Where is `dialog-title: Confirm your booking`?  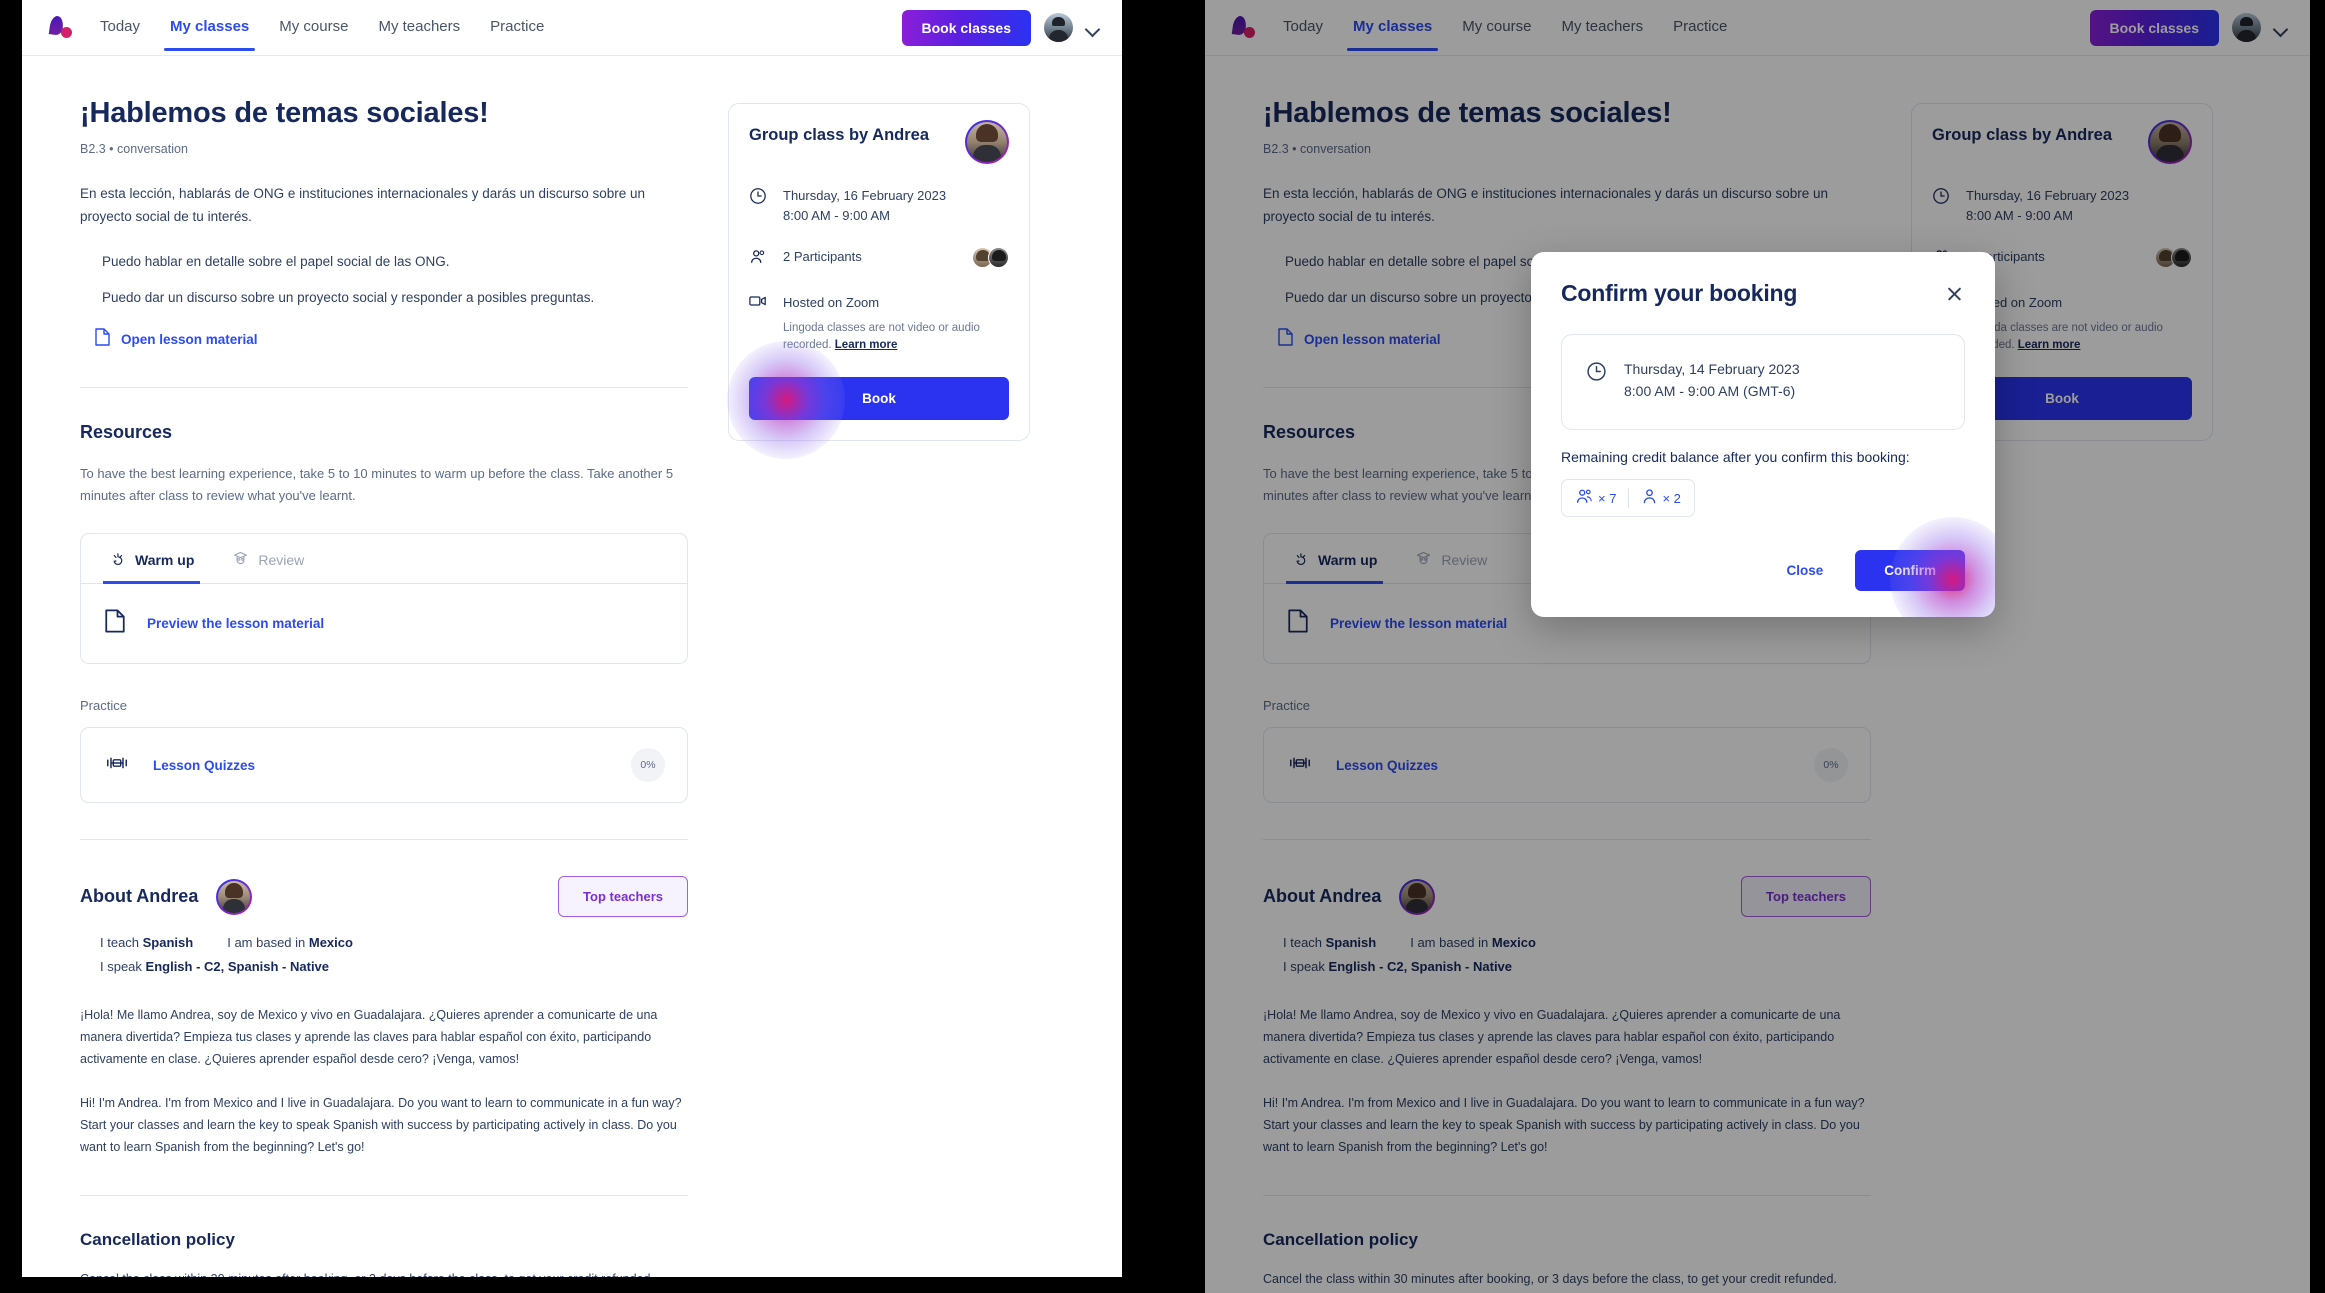 dialog-title: Confirm your booking is located at coordinates (1679, 293).